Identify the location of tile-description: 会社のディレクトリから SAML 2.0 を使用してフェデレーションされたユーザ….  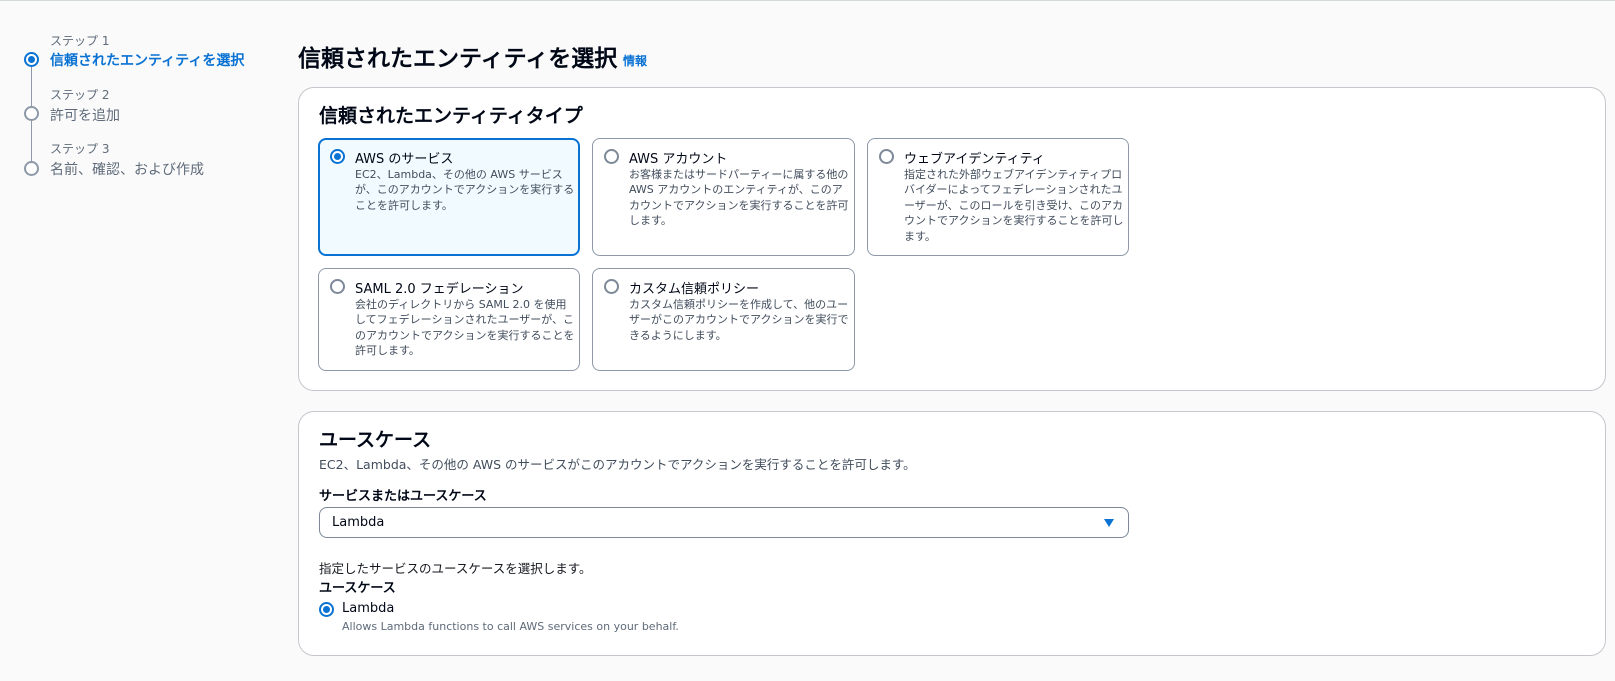
(465, 328).